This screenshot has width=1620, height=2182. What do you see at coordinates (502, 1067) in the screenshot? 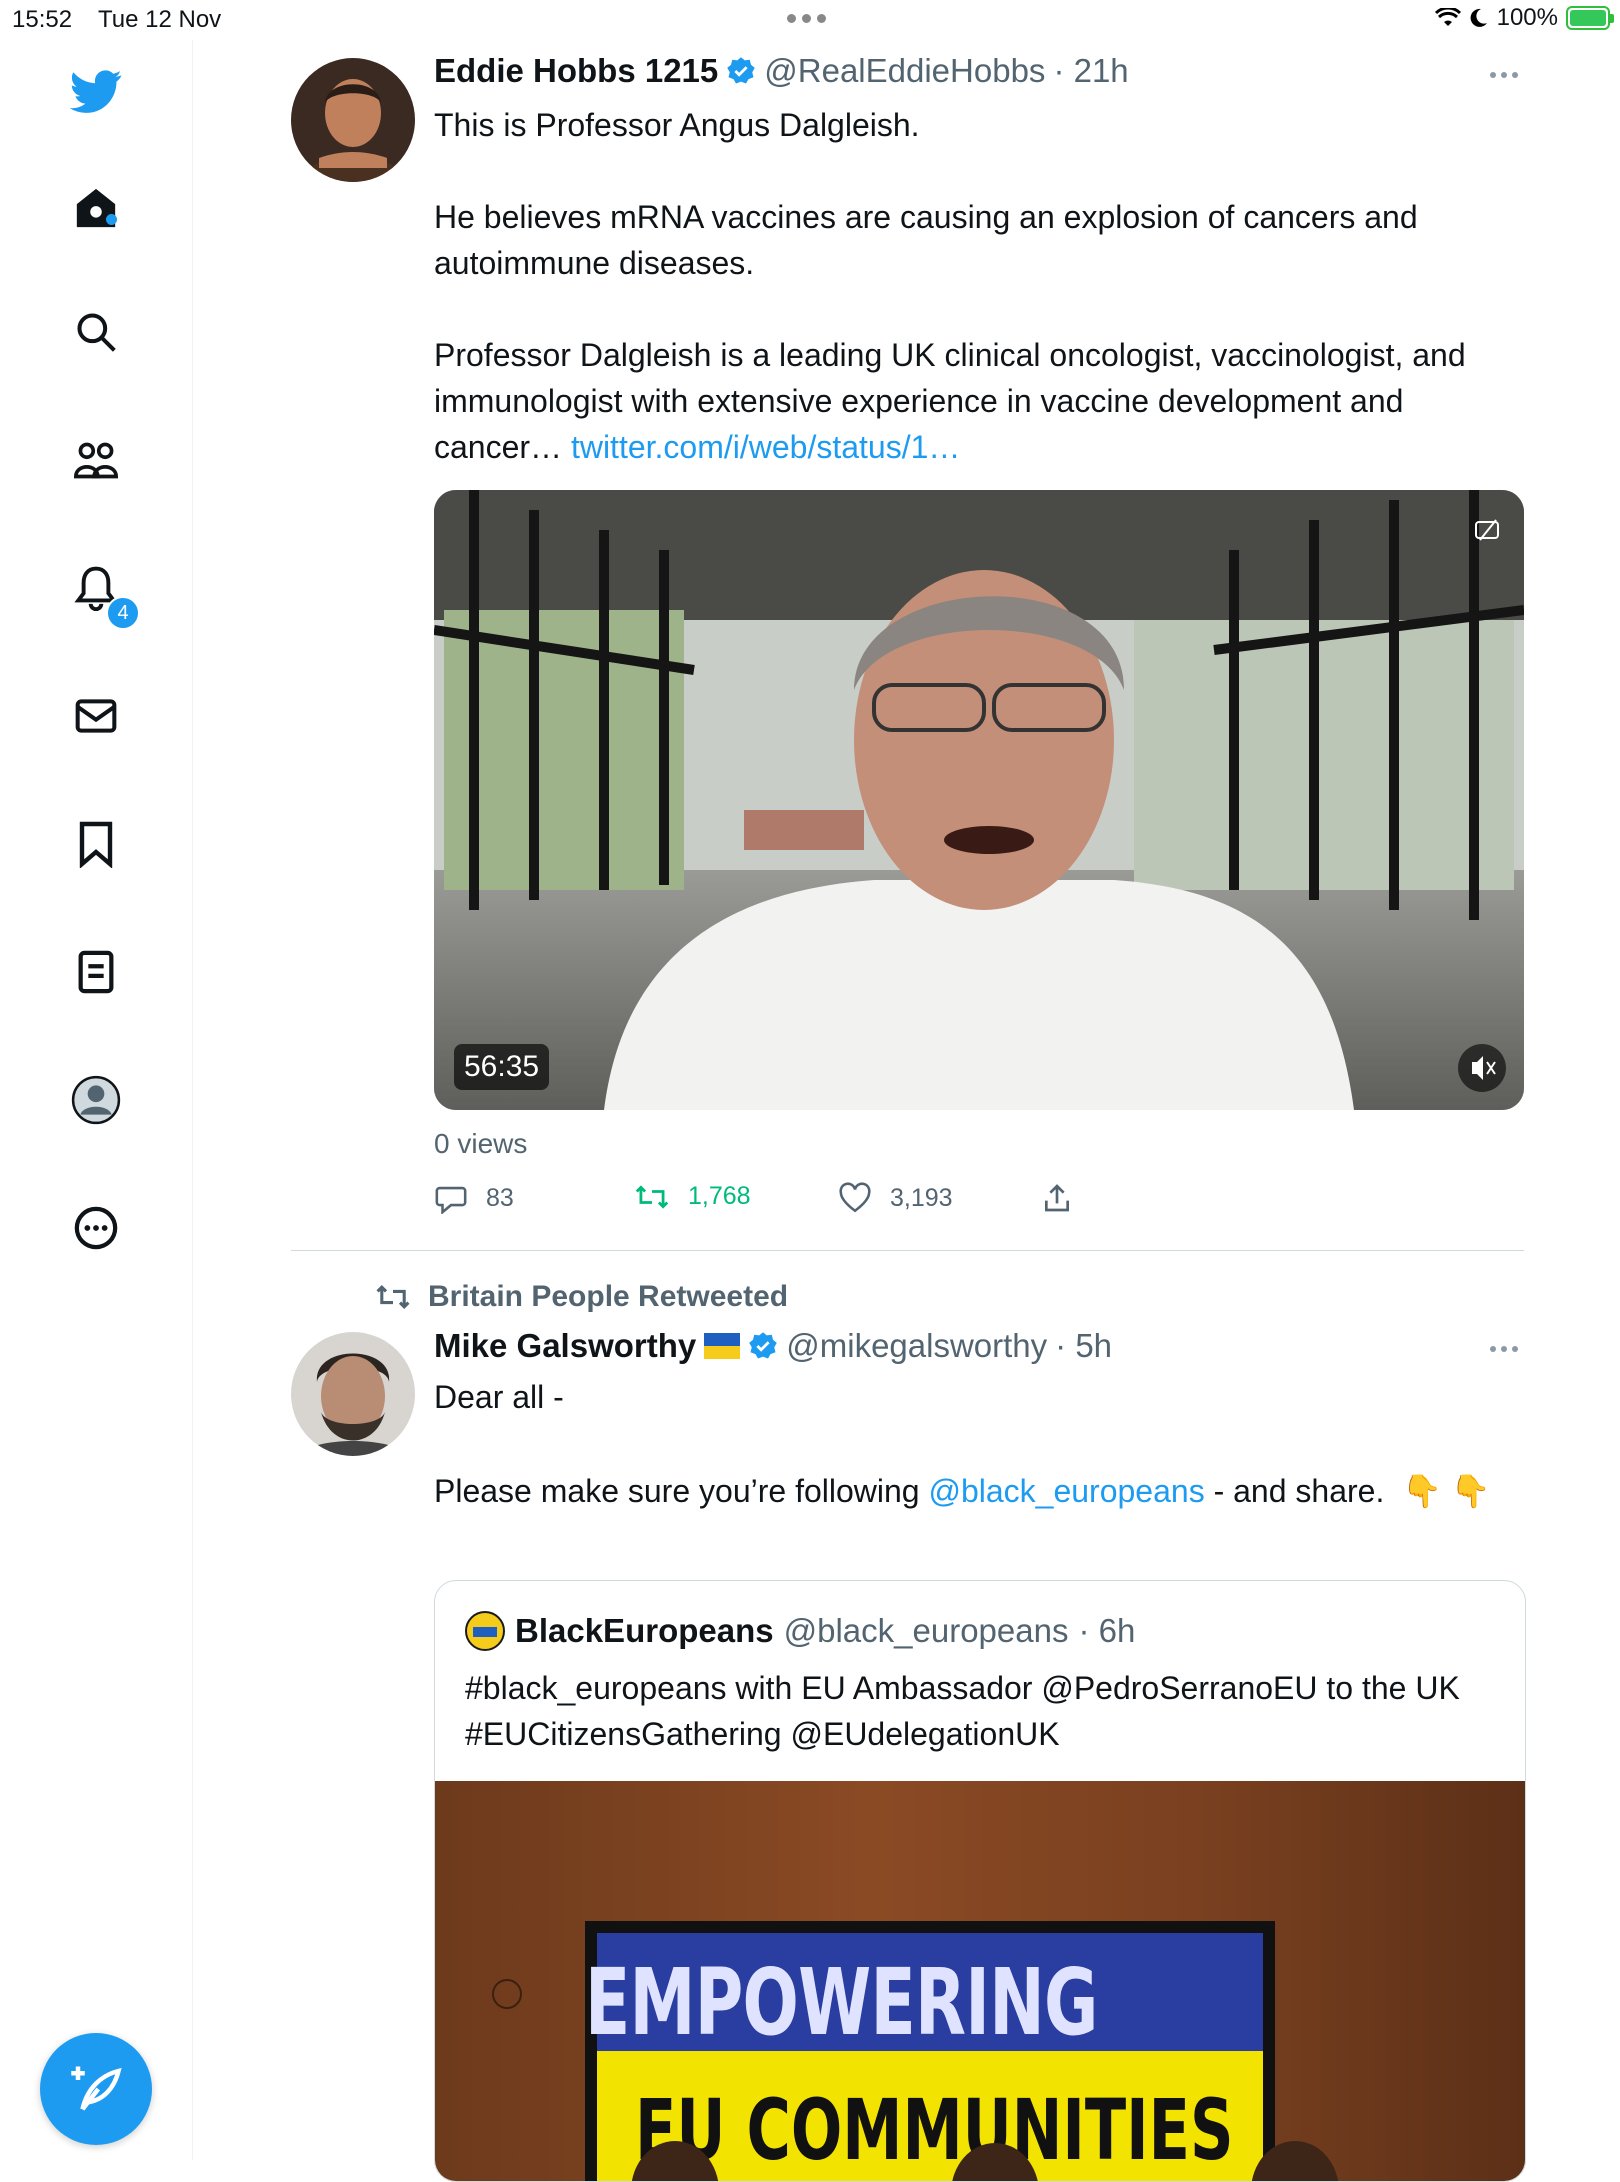
I see `video-duration: 56:35` at bounding box center [502, 1067].